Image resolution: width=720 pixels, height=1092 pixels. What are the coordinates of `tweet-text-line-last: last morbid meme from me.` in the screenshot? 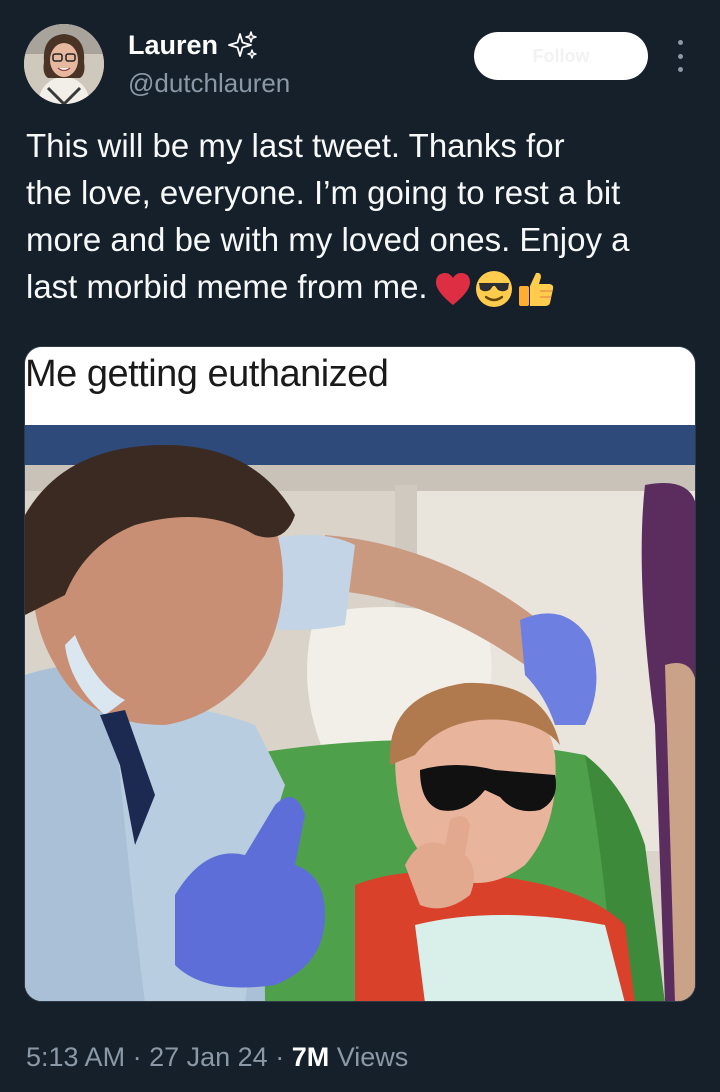 It's located at (366, 286).